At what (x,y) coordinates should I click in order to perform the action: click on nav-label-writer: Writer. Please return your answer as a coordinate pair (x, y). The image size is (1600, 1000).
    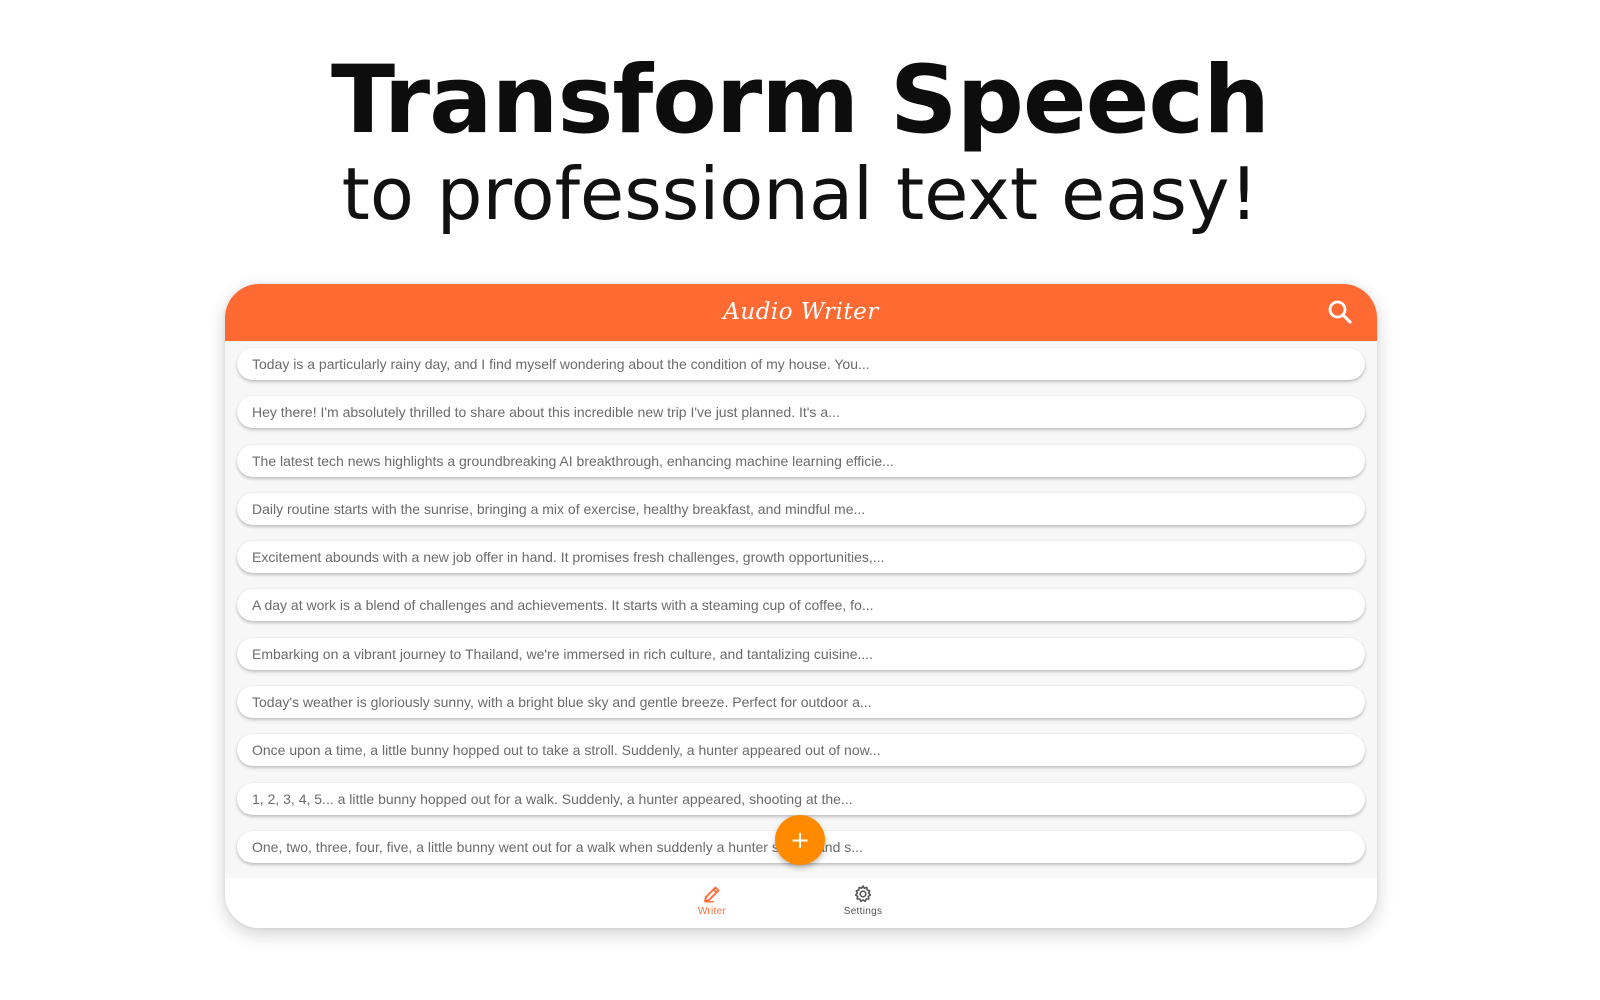
    Looking at the image, I should click on (712, 911).